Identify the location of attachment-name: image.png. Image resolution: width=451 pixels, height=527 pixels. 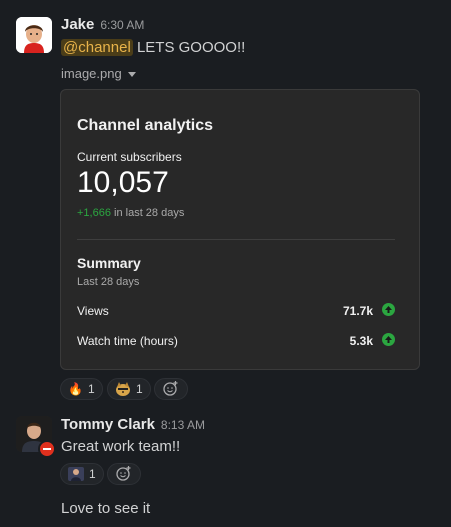
(91, 73).